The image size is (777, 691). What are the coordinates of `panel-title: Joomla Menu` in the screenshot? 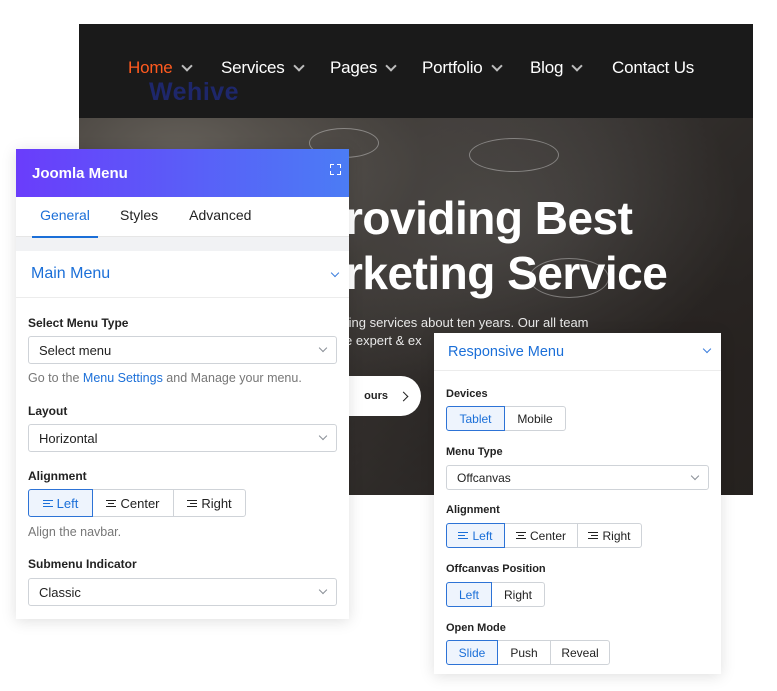 It's located at (80, 173).